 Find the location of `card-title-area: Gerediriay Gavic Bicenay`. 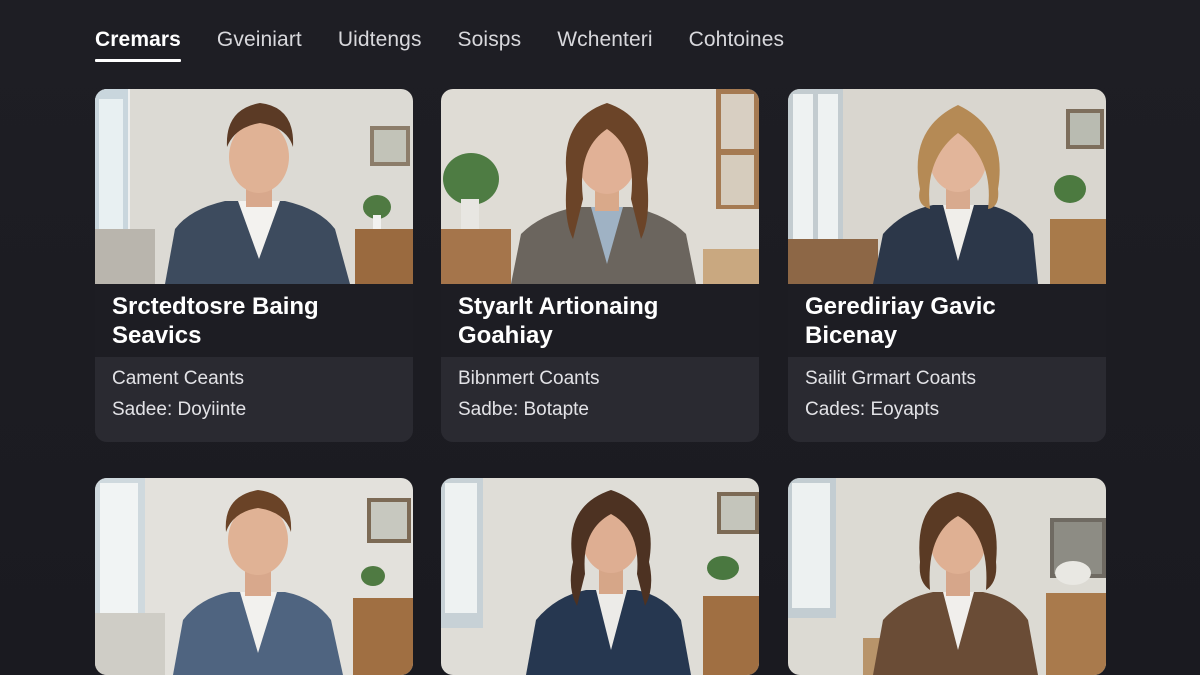

card-title-area: Gerediriay Gavic Bicenay is located at coordinates (947, 320).